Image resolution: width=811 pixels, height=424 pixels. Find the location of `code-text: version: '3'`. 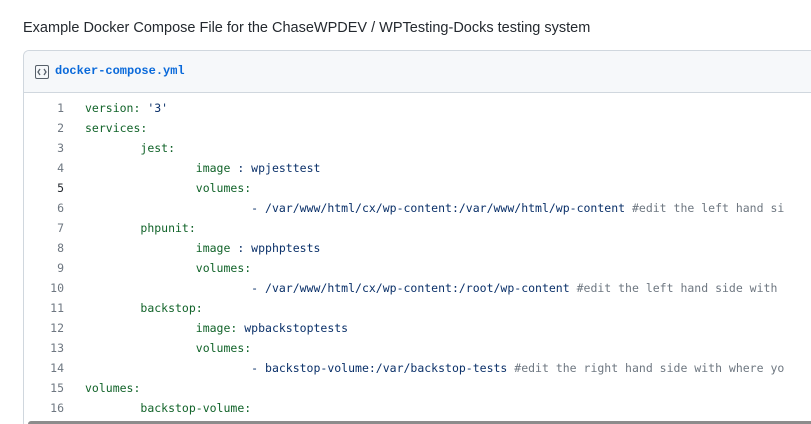

code-text: version: '3' is located at coordinates (126, 108).